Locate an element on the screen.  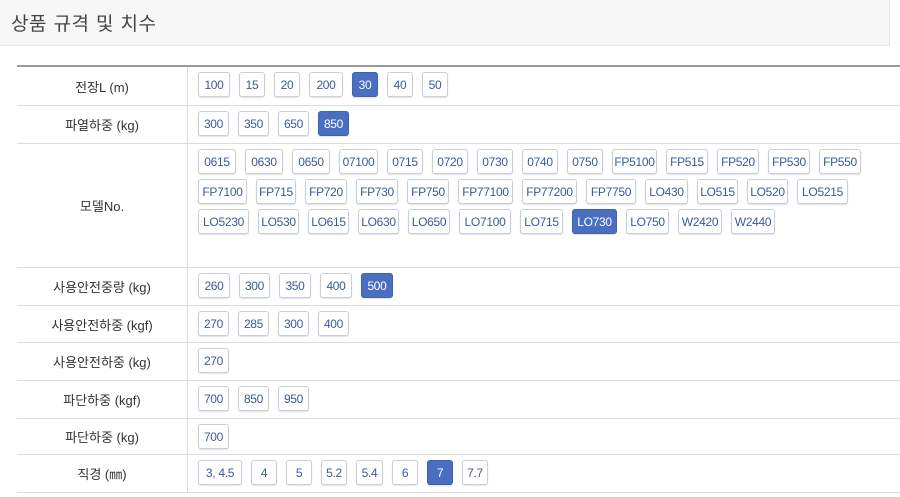
spec-option-button: LO5215 is located at coordinates (822, 191).